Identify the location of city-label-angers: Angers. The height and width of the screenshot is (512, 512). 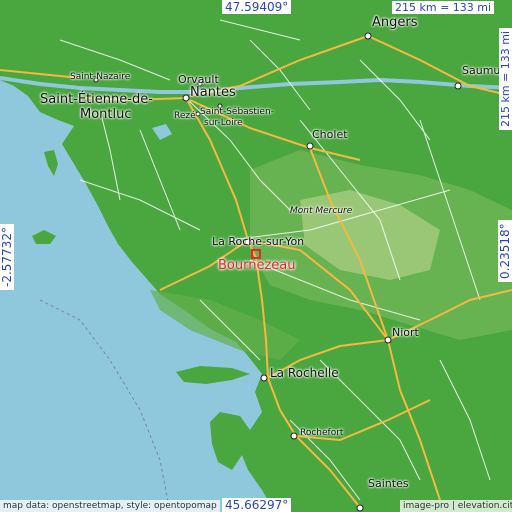
(395, 22).